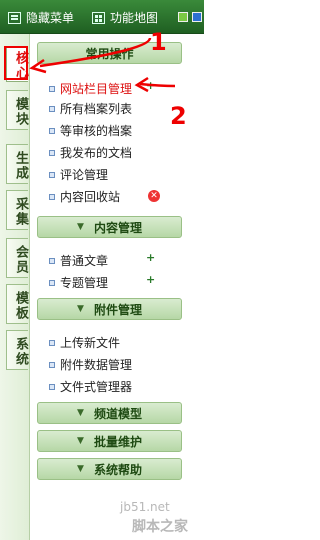 Image resolution: width=320 pixels, height=540 pixels. I want to click on menu-item-label: 普通文章, so click(84, 261).